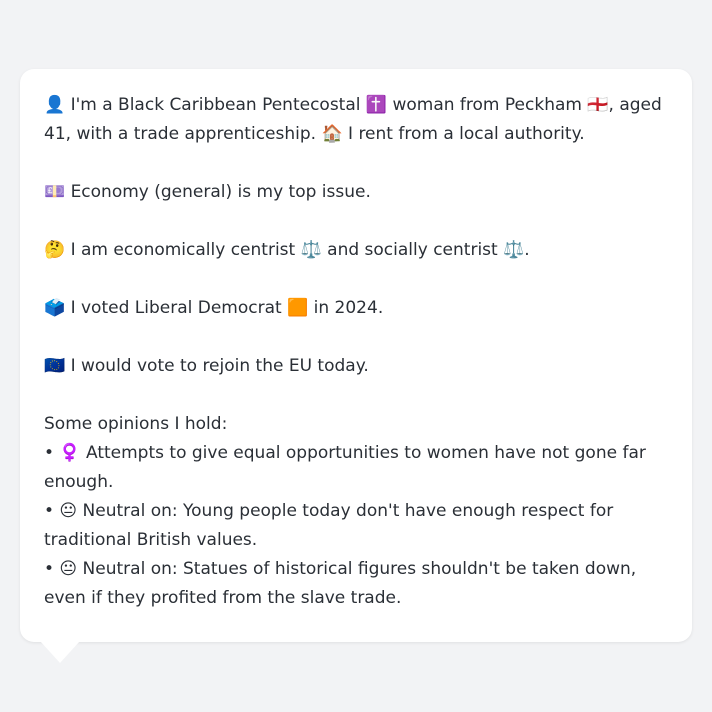 The width and height of the screenshot is (712, 712). Describe the element at coordinates (136, 424) in the screenshot. I see `opinions-heading: Some opinions I hold:` at that location.